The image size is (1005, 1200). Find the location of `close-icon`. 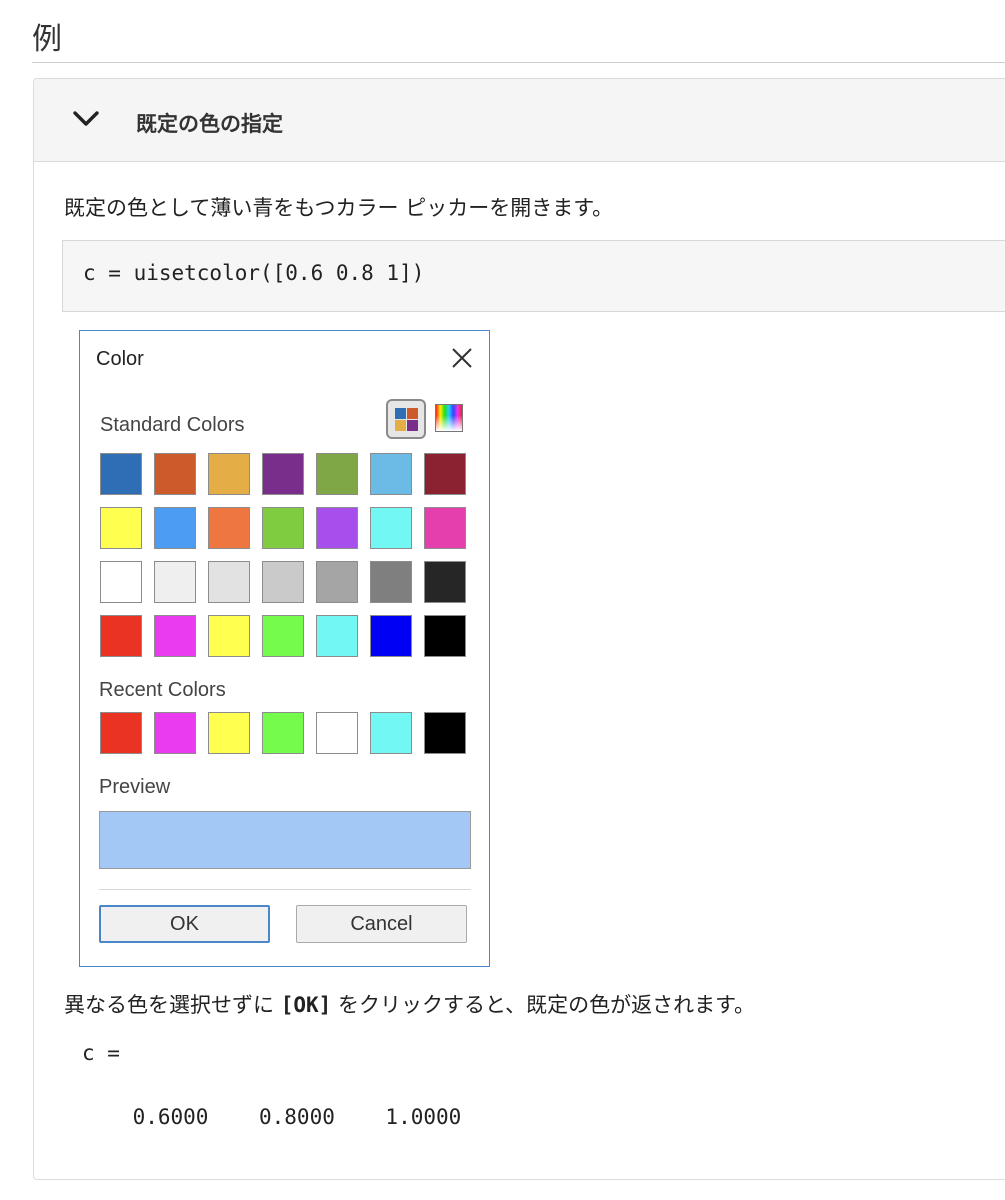

close-icon is located at coordinates (462, 358).